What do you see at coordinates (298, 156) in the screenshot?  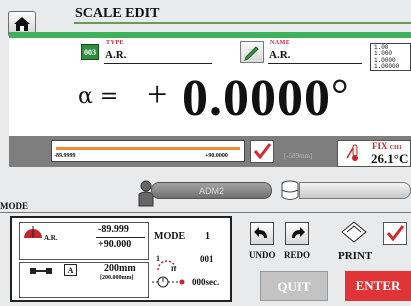 I see `disp-right-value: [-589mm]` at bounding box center [298, 156].